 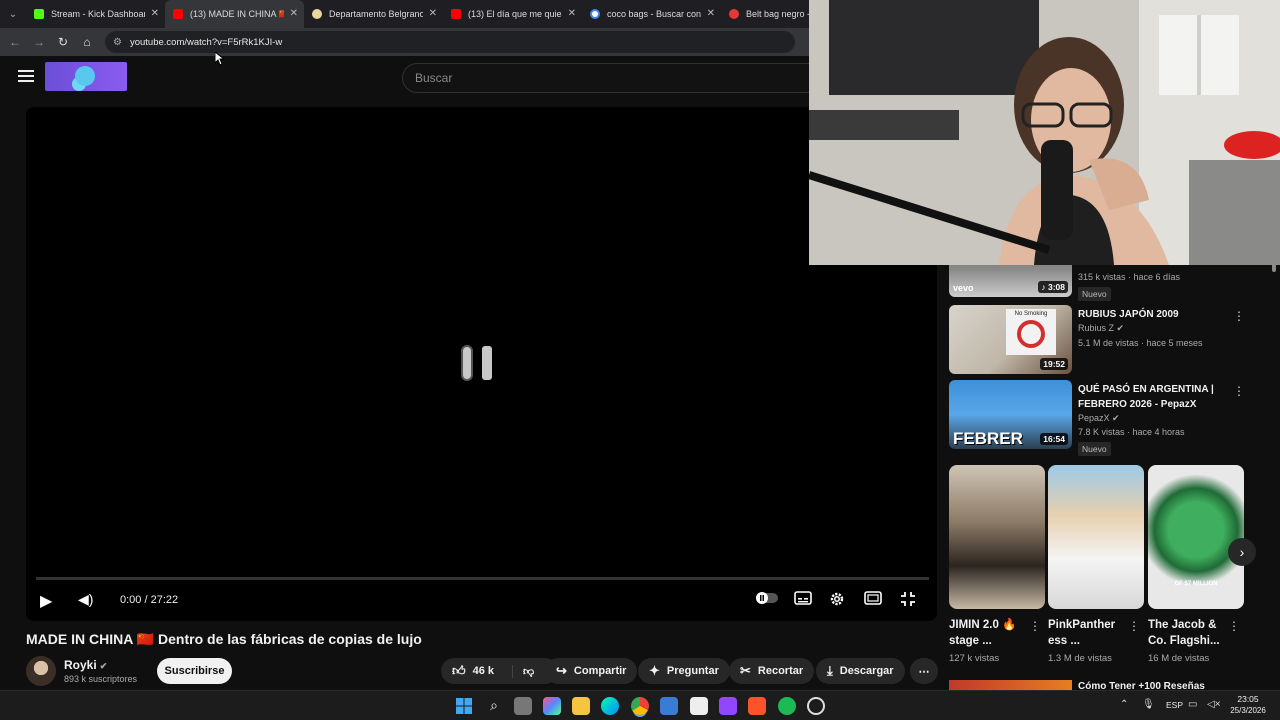 What do you see at coordinates (1129, 277) in the screenshot?
I see `video-meta: 315 k vistas · hace 6 días` at bounding box center [1129, 277].